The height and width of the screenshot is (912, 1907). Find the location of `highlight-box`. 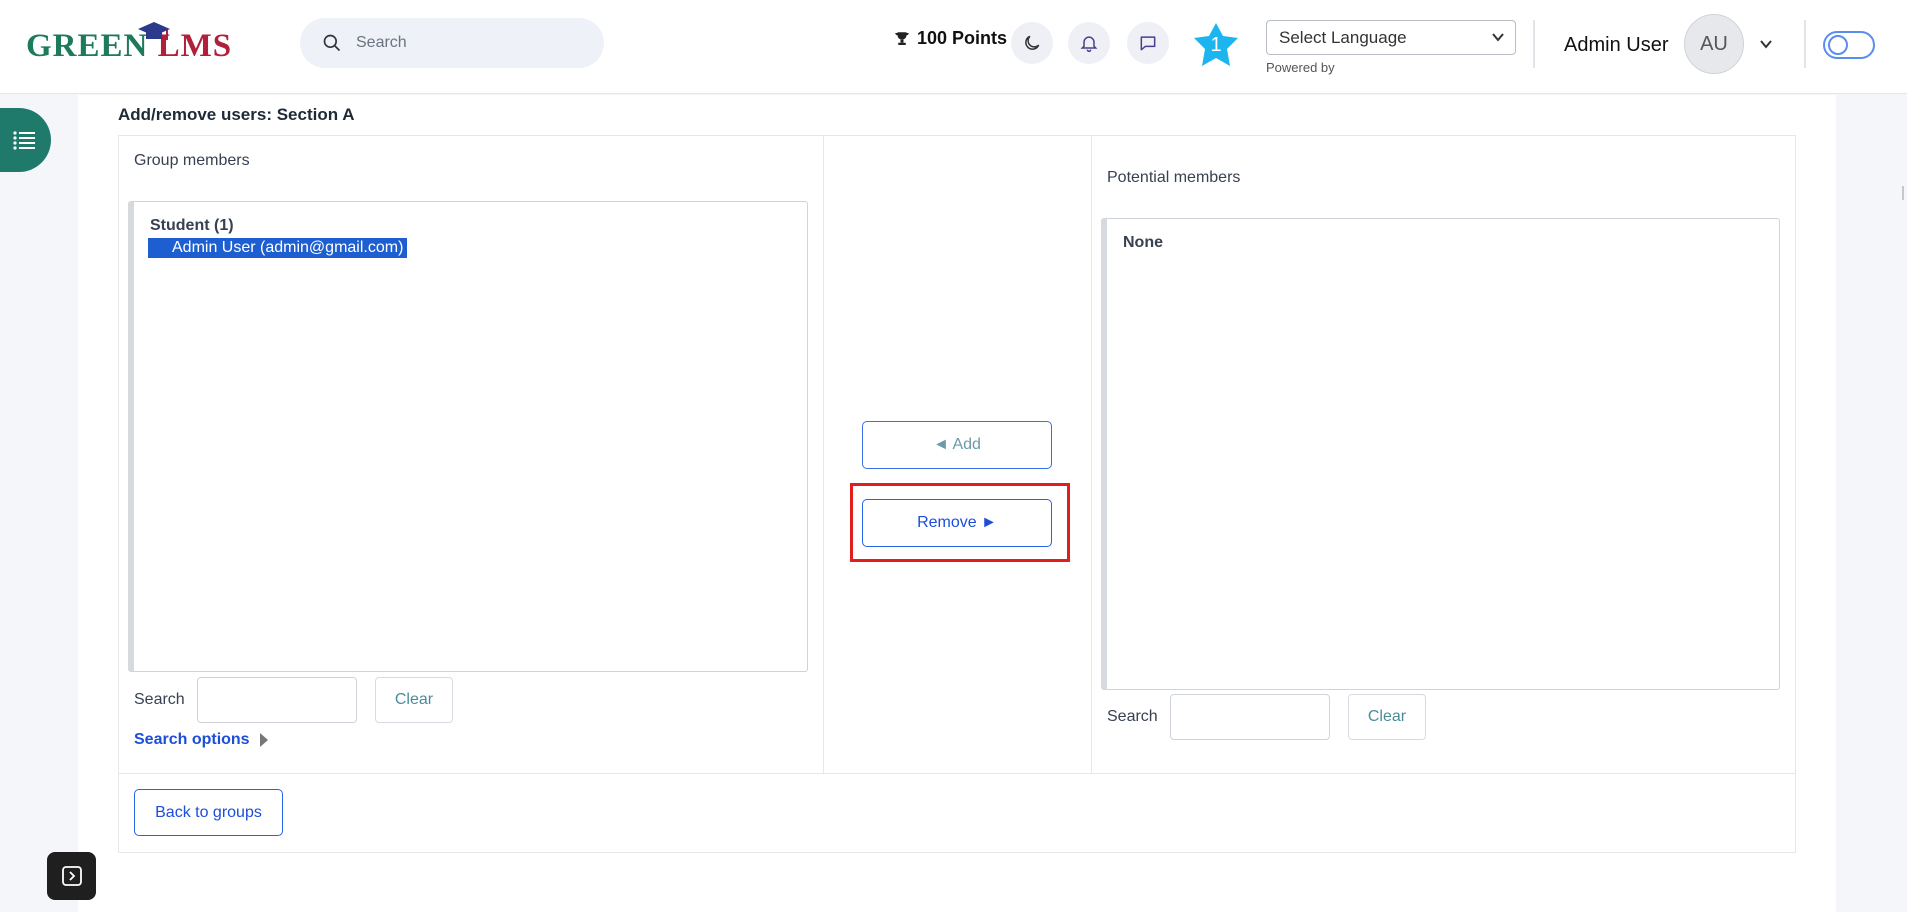

highlight-box is located at coordinates (960, 522).